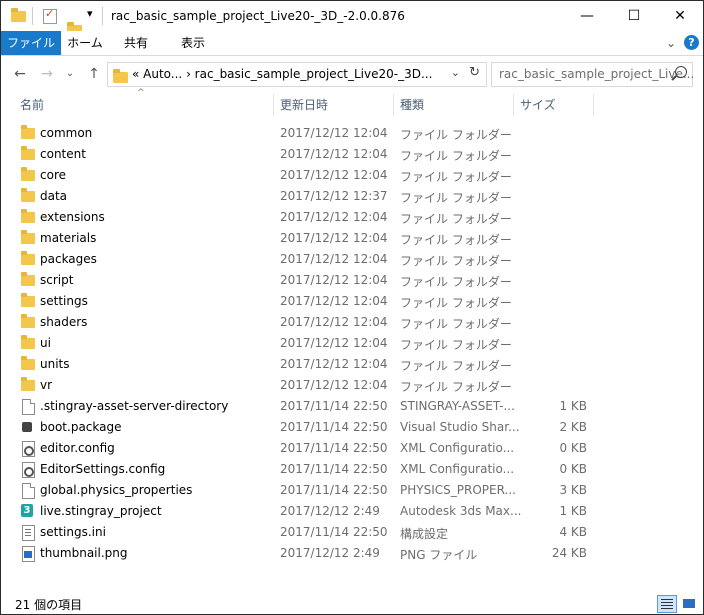  Describe the element at coordinates (57, 280) in the screenshot. I see `file-name: script` at that location.